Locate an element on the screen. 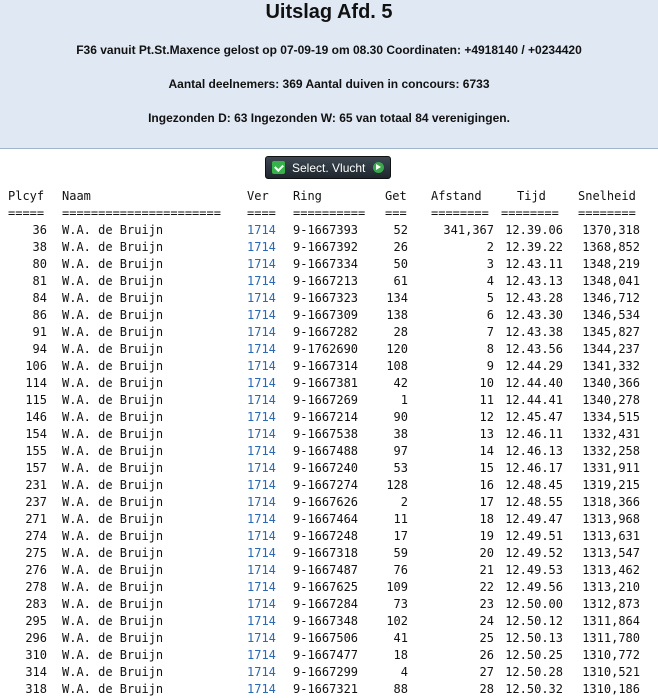 This screenshot has width=658, height=698. select-flight-label: Select. Vlucht is located at coordinates (329, 168).